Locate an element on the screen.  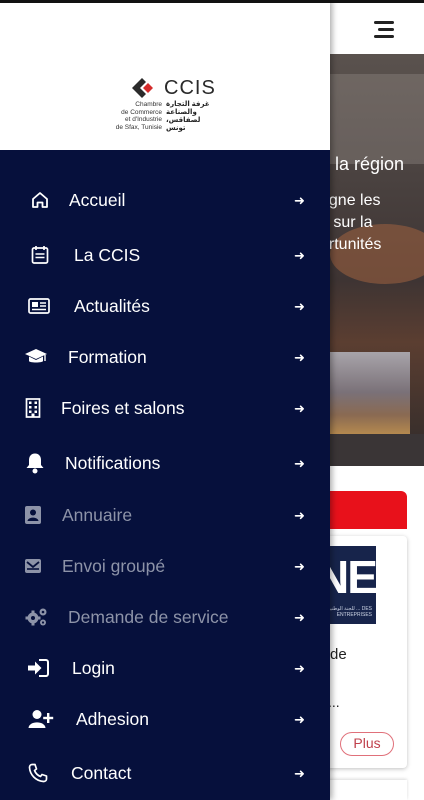
menu-item-label: Annuaire is located at coordinates (97, 515).